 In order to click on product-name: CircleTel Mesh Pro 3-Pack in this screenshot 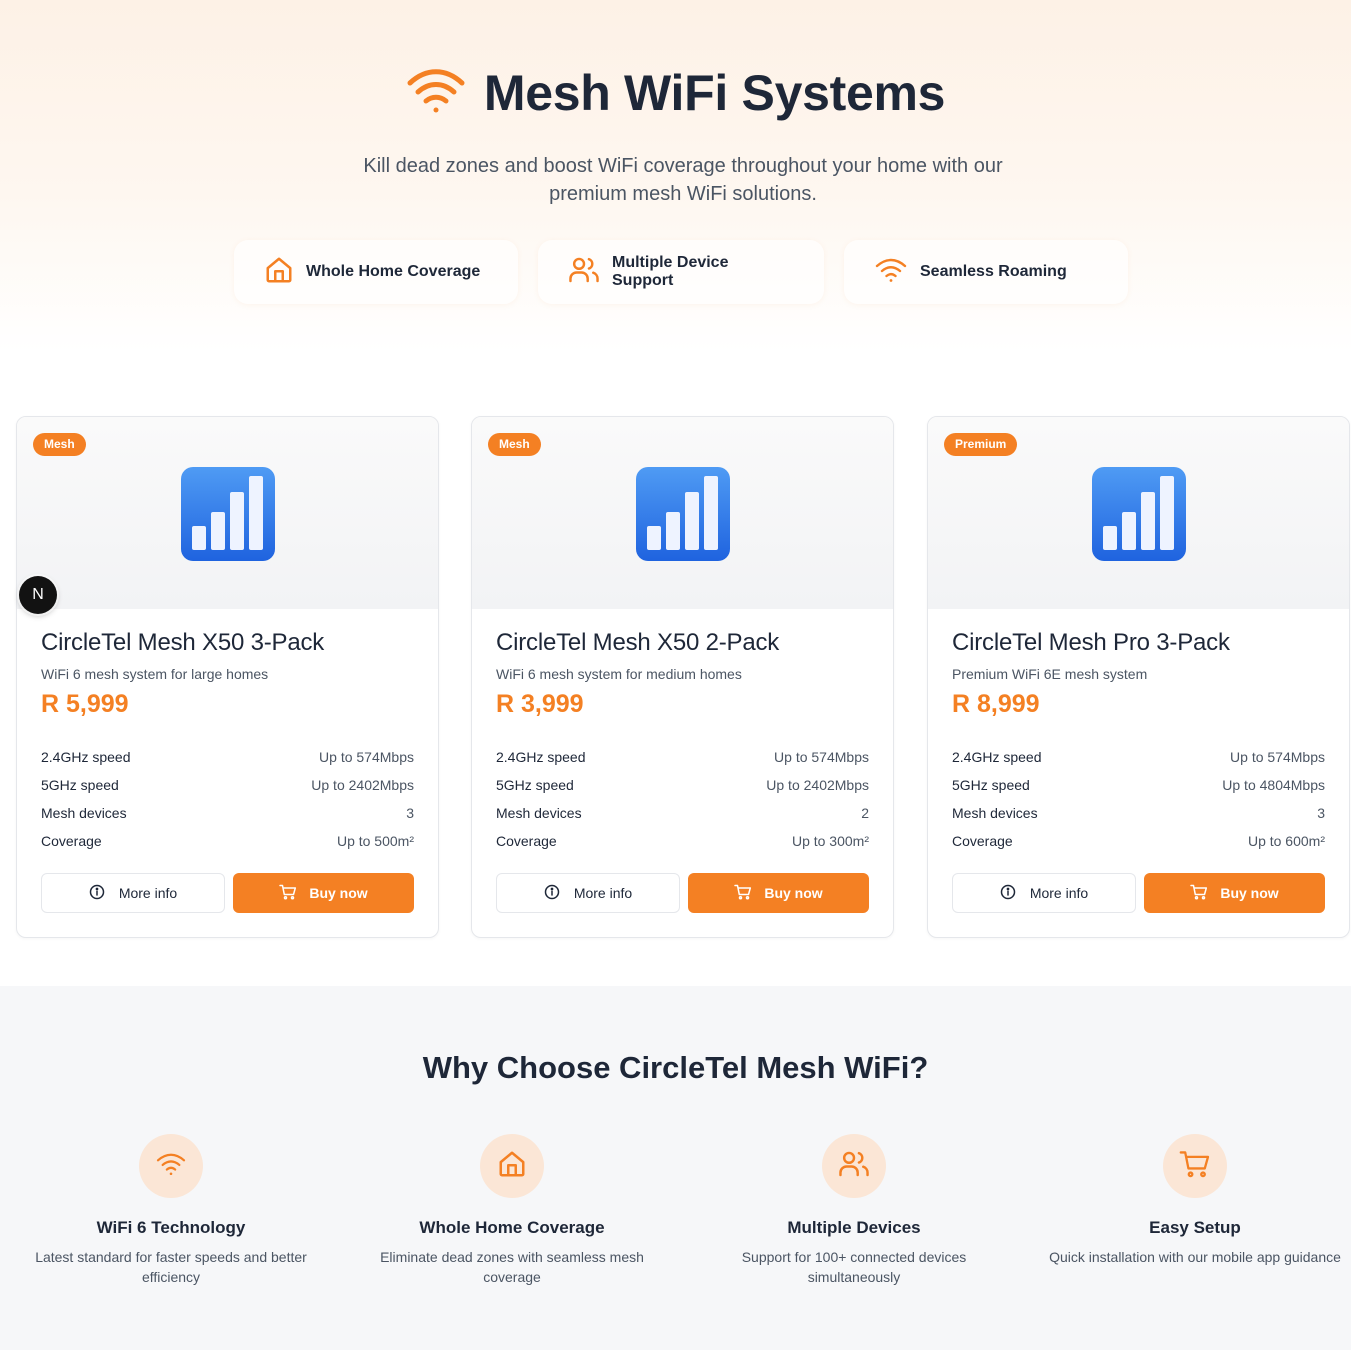, I will do `click(1091, 642)`.